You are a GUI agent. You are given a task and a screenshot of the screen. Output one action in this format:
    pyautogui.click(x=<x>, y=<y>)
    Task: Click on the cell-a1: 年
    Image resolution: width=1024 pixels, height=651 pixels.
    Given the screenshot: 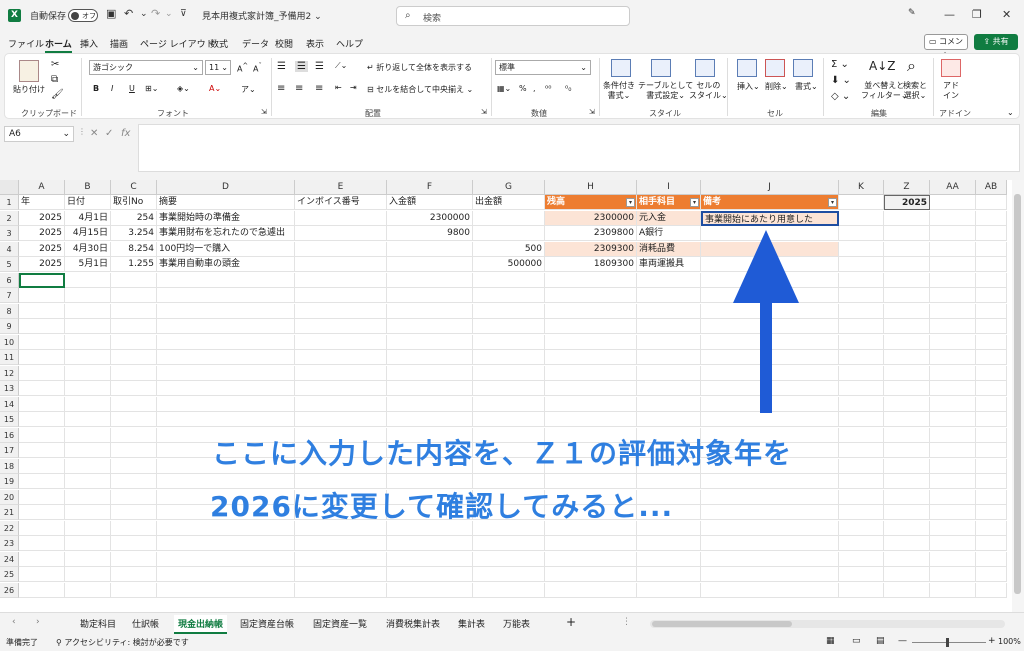 What is the action you would take?
    pyautogui.click(x=42, y=202)
    